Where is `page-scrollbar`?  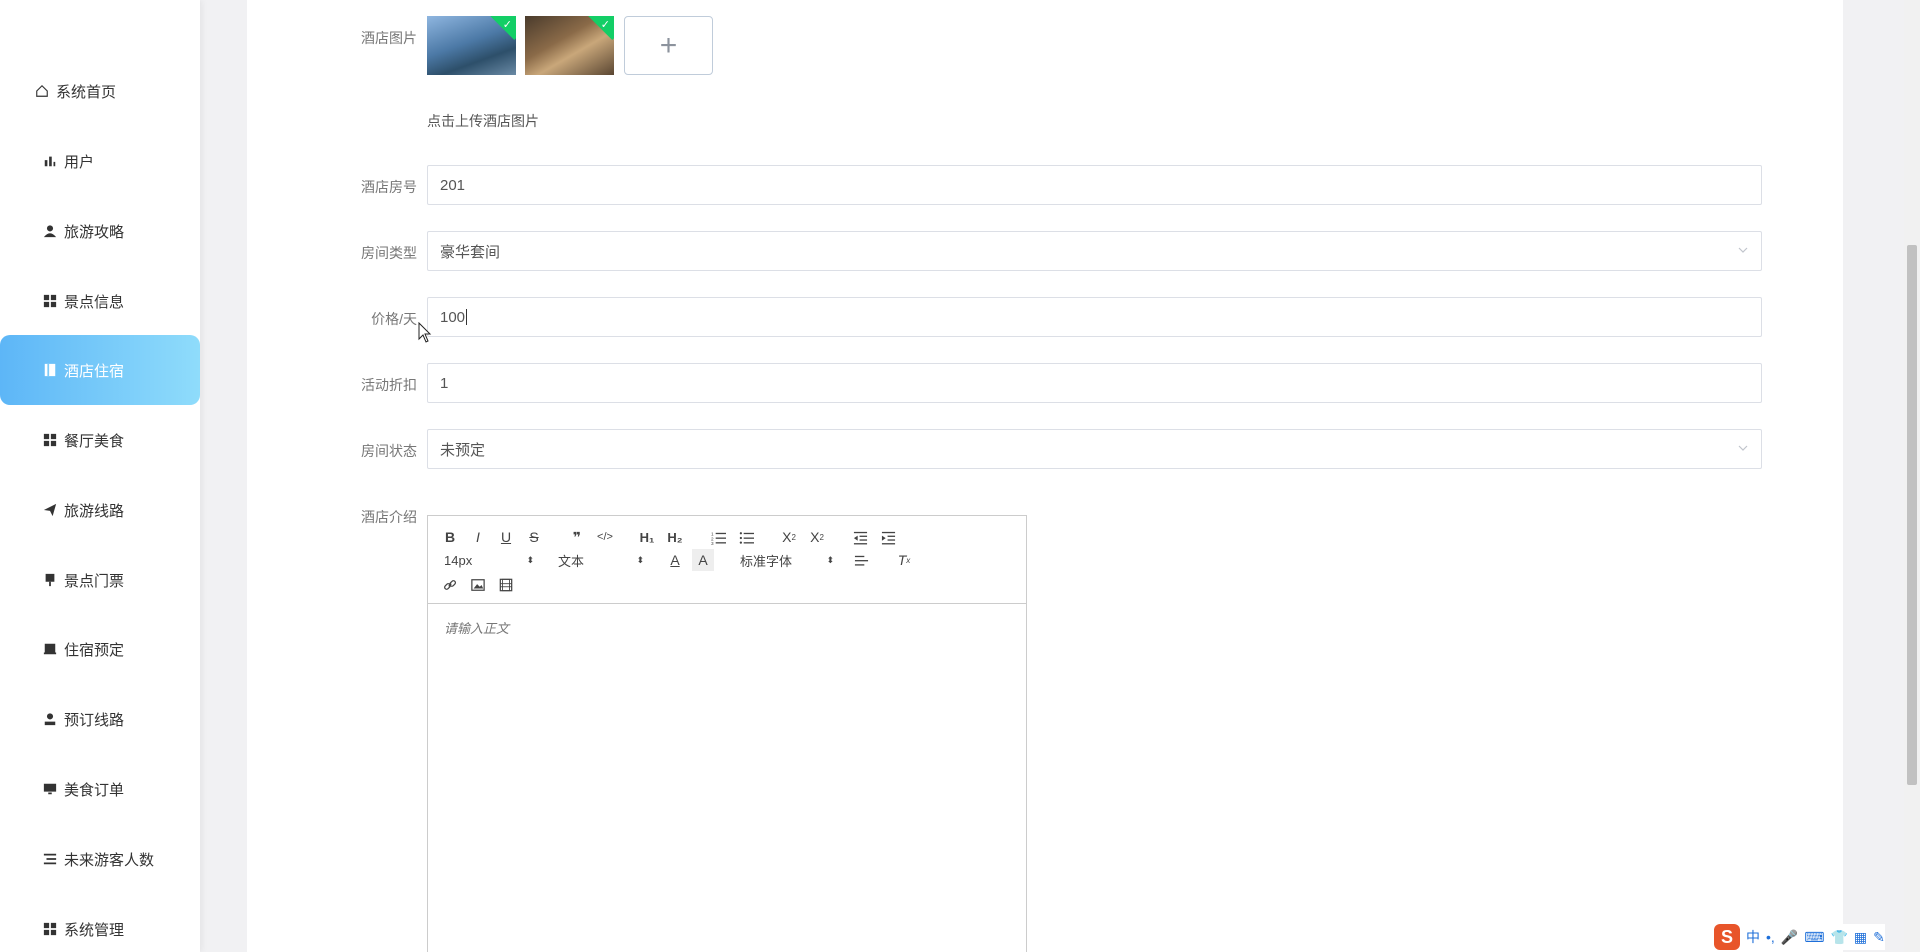 page-scrollbar is located at coordinates (1912, 476).